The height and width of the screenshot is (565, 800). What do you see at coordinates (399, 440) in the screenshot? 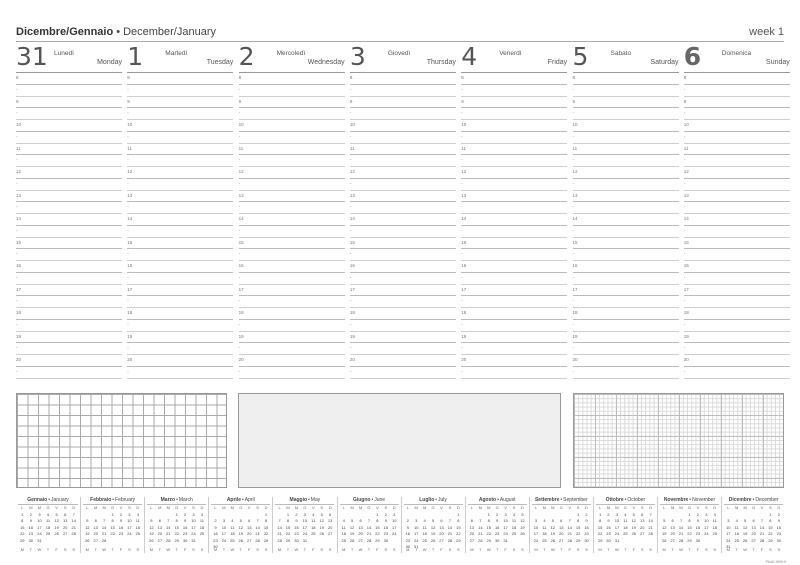
I see `blank-notes-box` at bounding box center [399, 440].